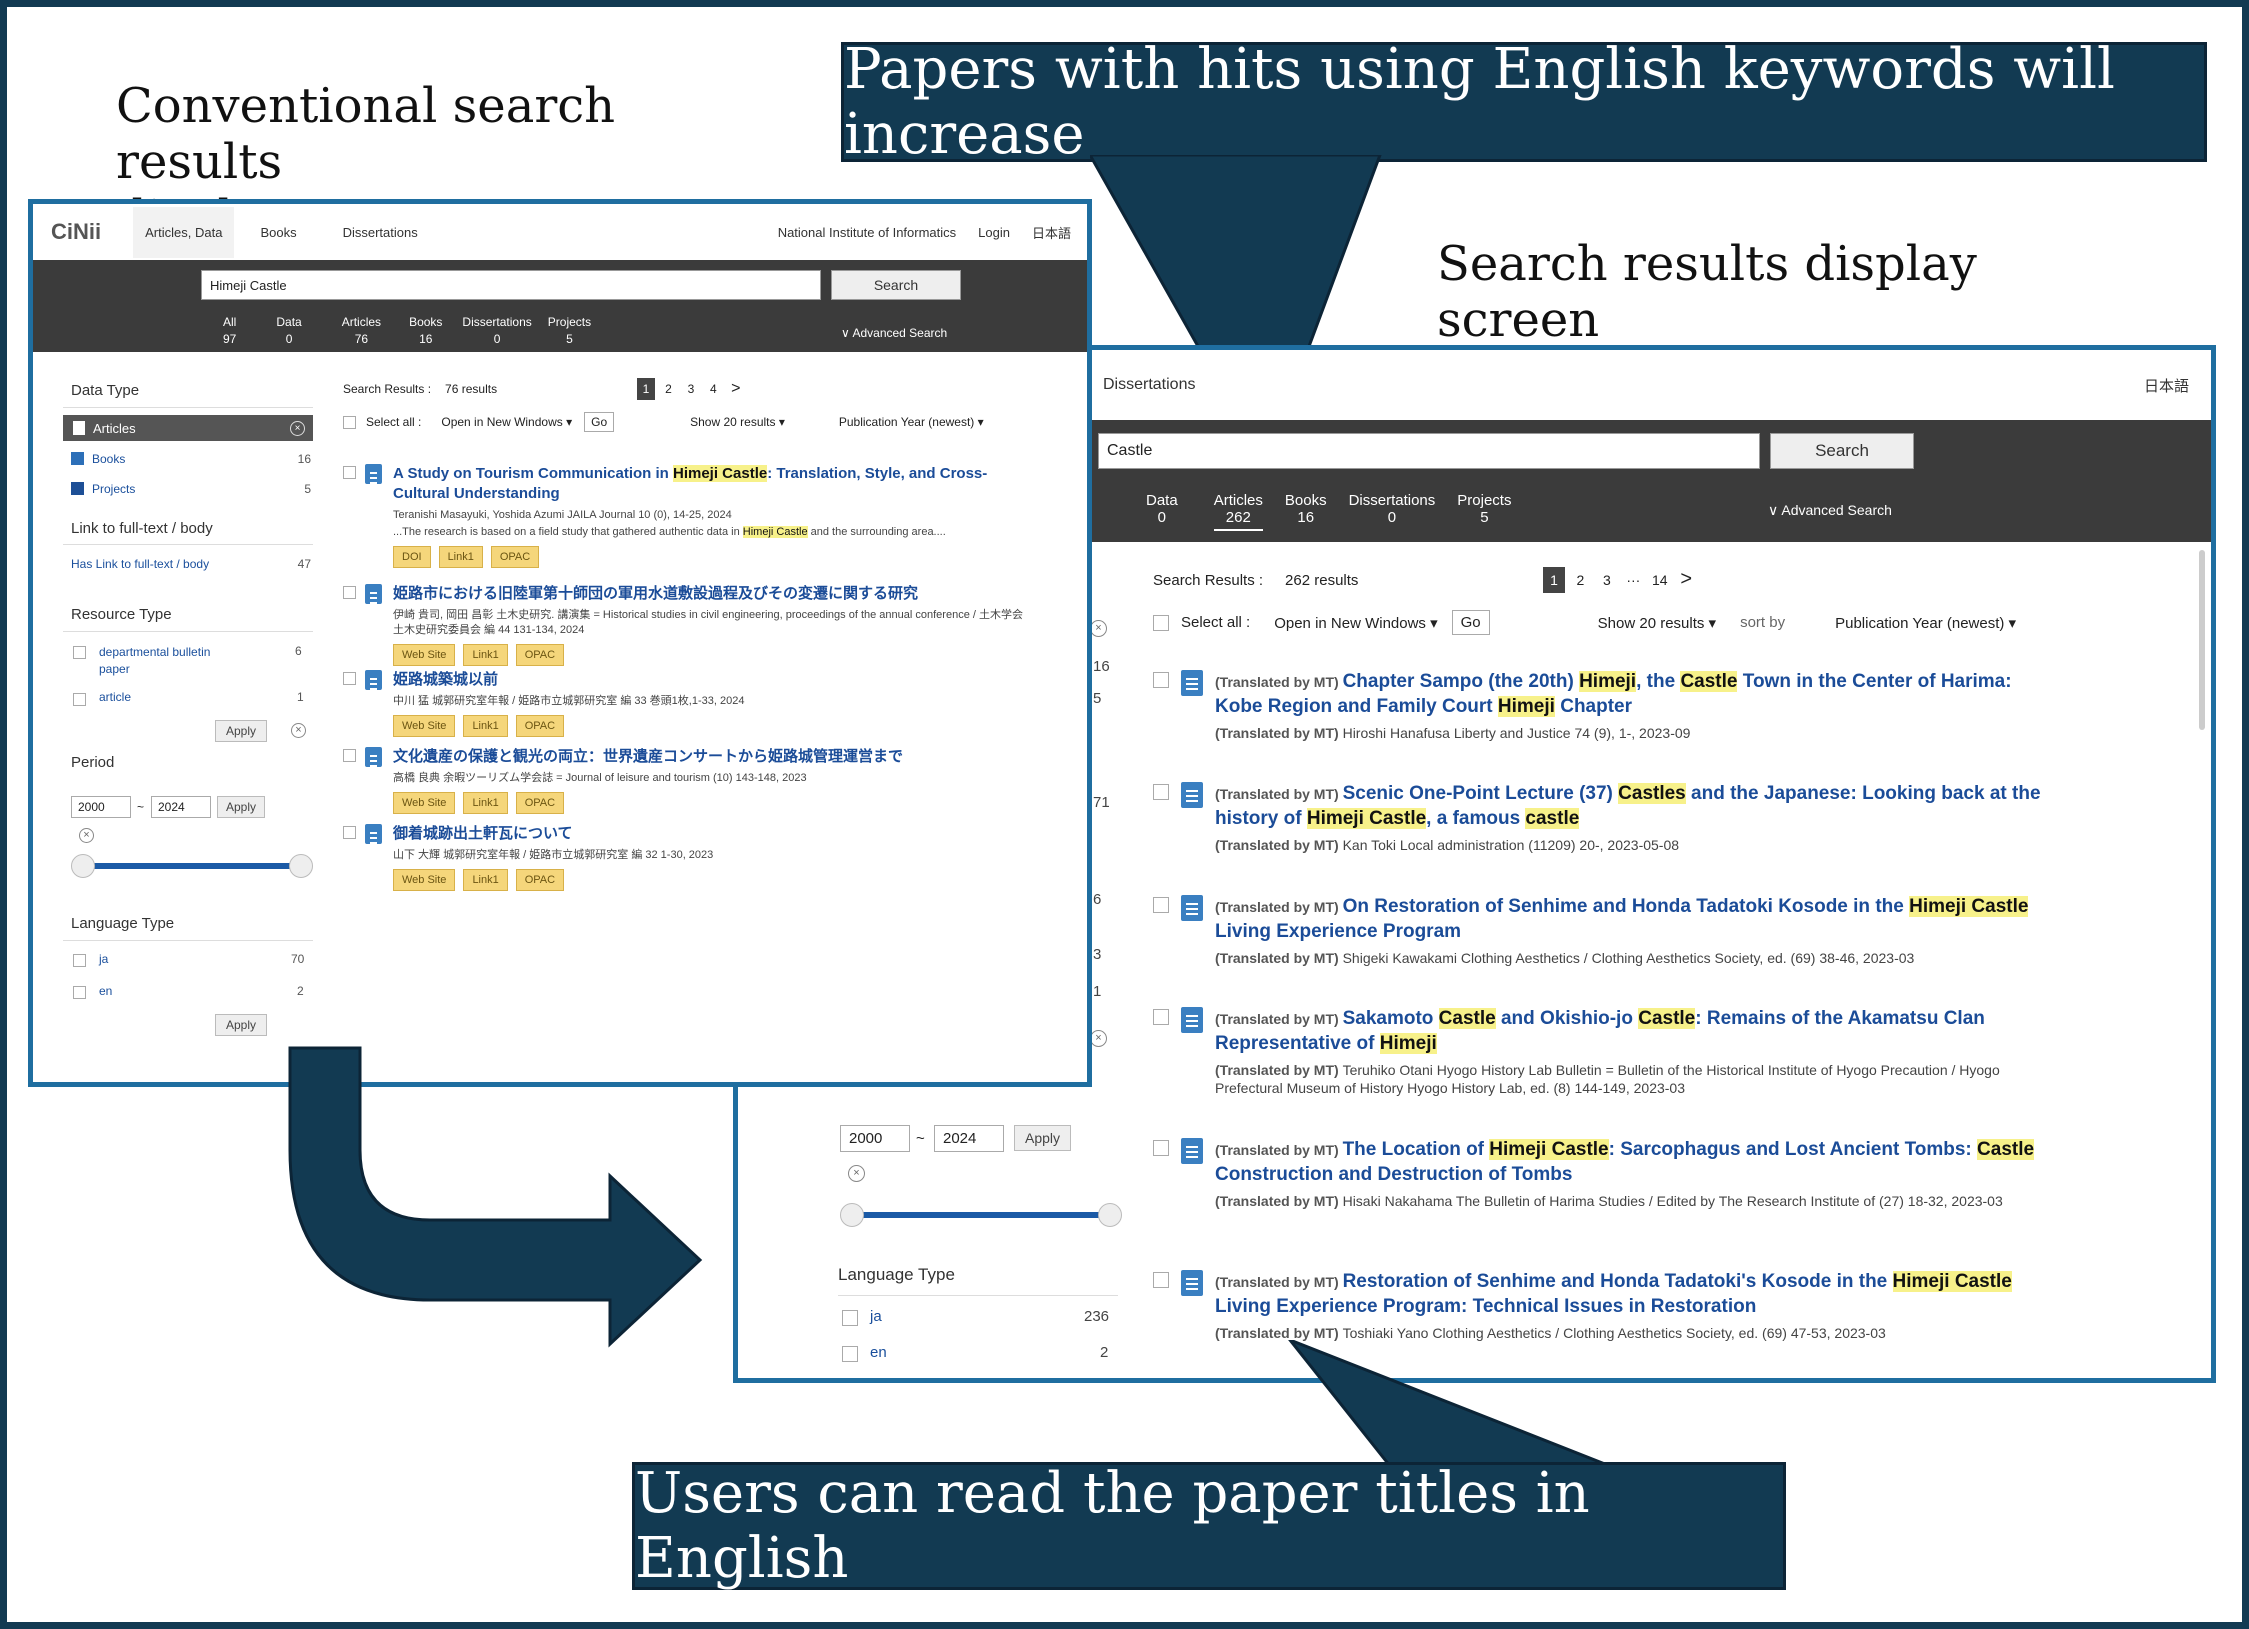  I want to click on resource-apply-button: Apply, so click(241, 731).